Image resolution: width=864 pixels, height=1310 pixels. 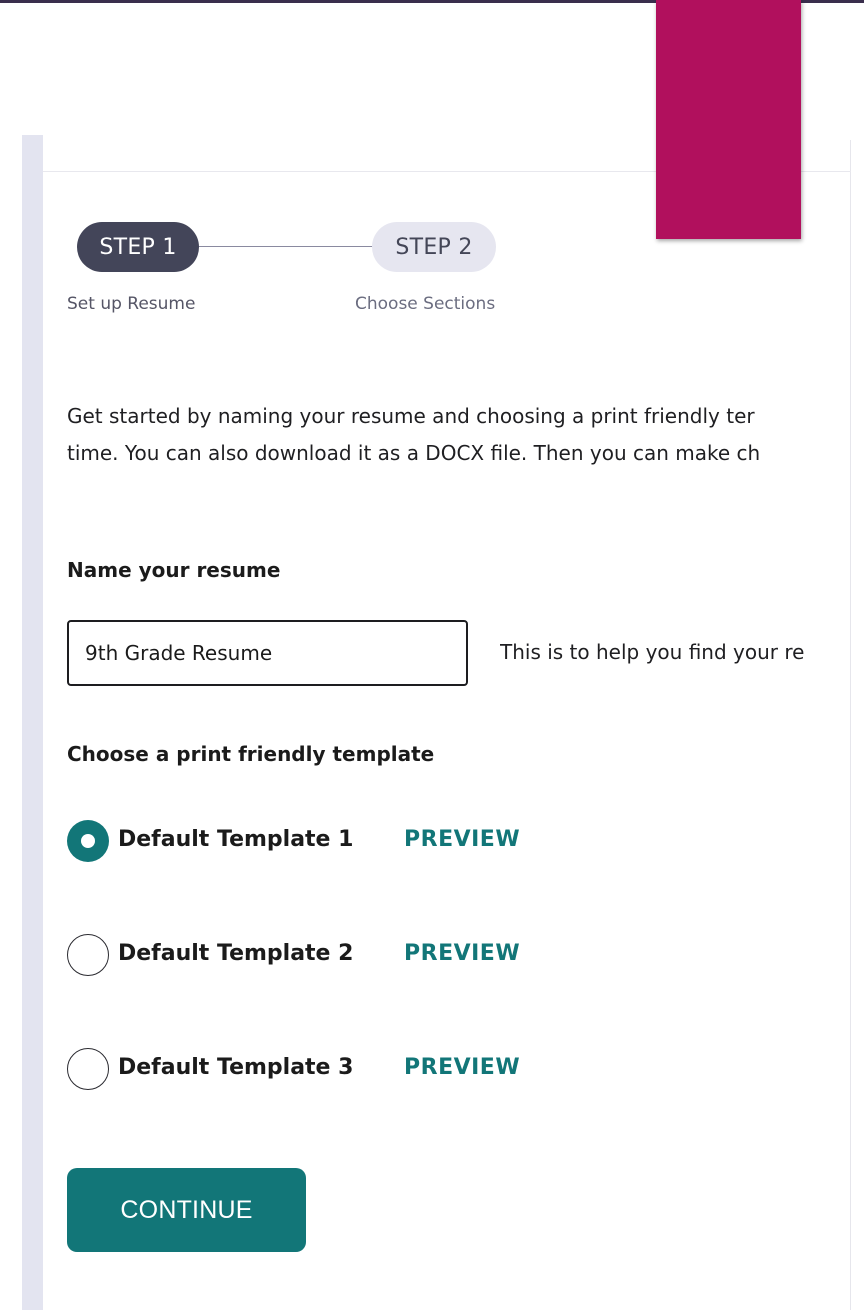 What do you see at coordinates (88, 955) in the screenshot?
I see `template-2-radio` at bounding box center [88, 955].